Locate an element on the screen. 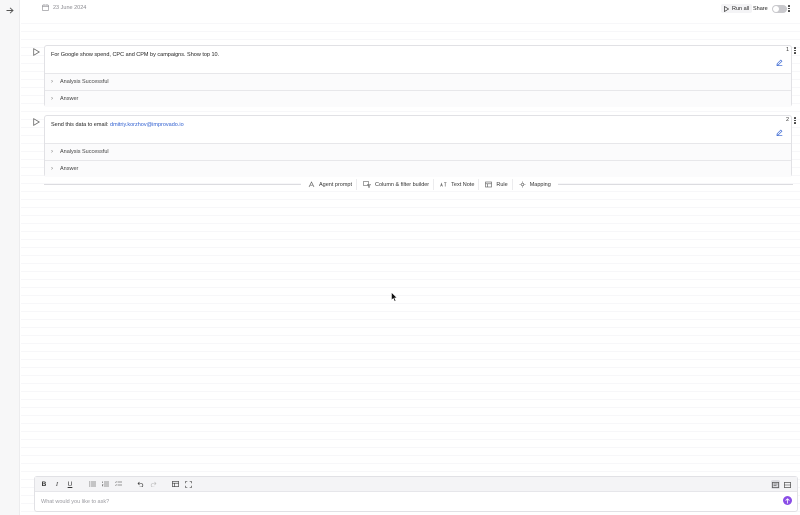 The image size is (800, 515). split-view-icon is located at coordinates (787, 484).